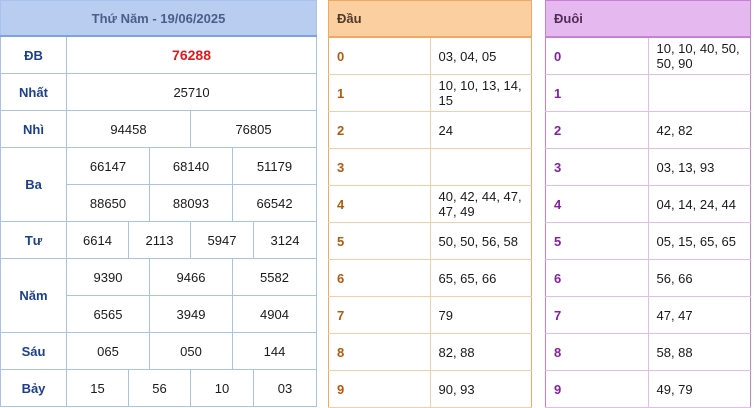  What do you see at coordinates (33, 240) in the screenshot?
I see `prize-label-tu: Tư` at bounding box center [33, 240].